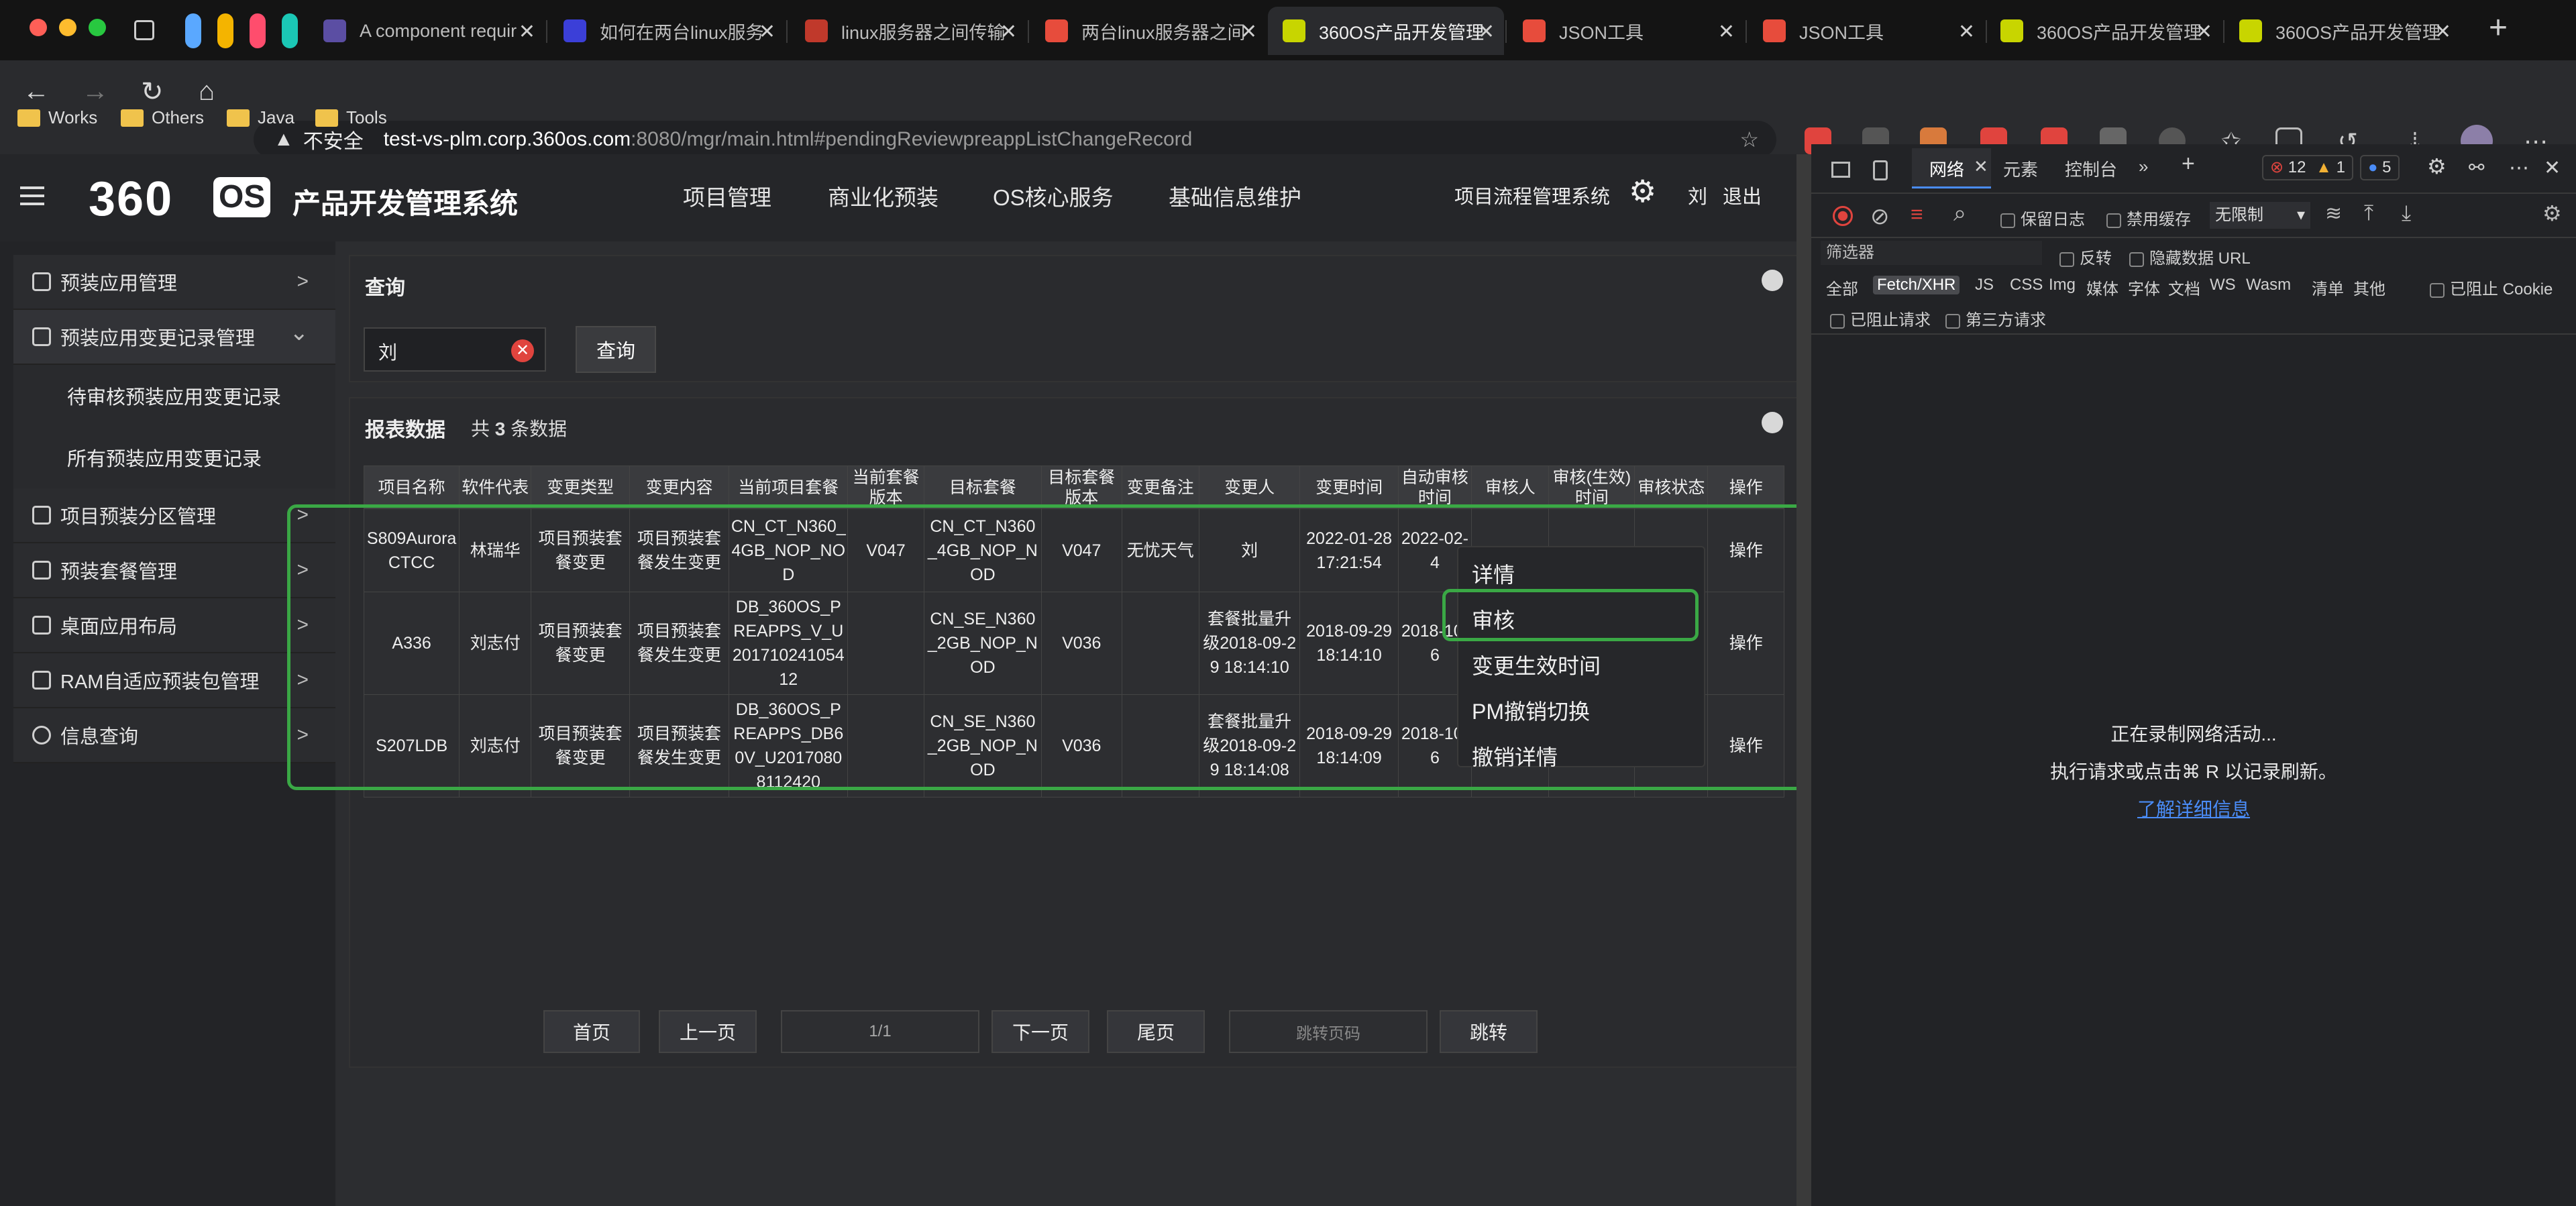 This screenshot has width=2576, height=1206. What do you see at coordinates (708, 1031) in the screenshot?
I see `prev-page-button: 上一页` at bounding box center [708, 1031].